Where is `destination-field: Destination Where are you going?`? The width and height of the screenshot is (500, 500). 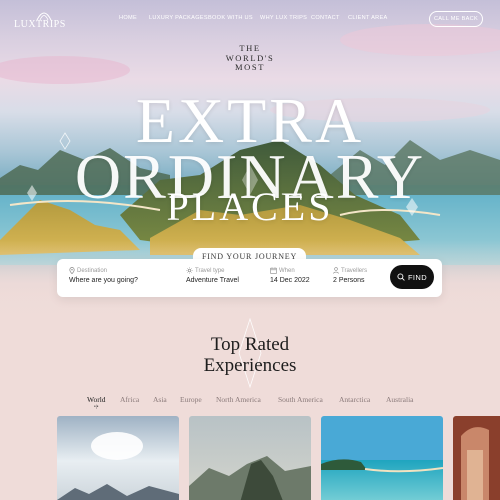
destination-field: Destination Where are you going? is located at coordinates (103, 275).